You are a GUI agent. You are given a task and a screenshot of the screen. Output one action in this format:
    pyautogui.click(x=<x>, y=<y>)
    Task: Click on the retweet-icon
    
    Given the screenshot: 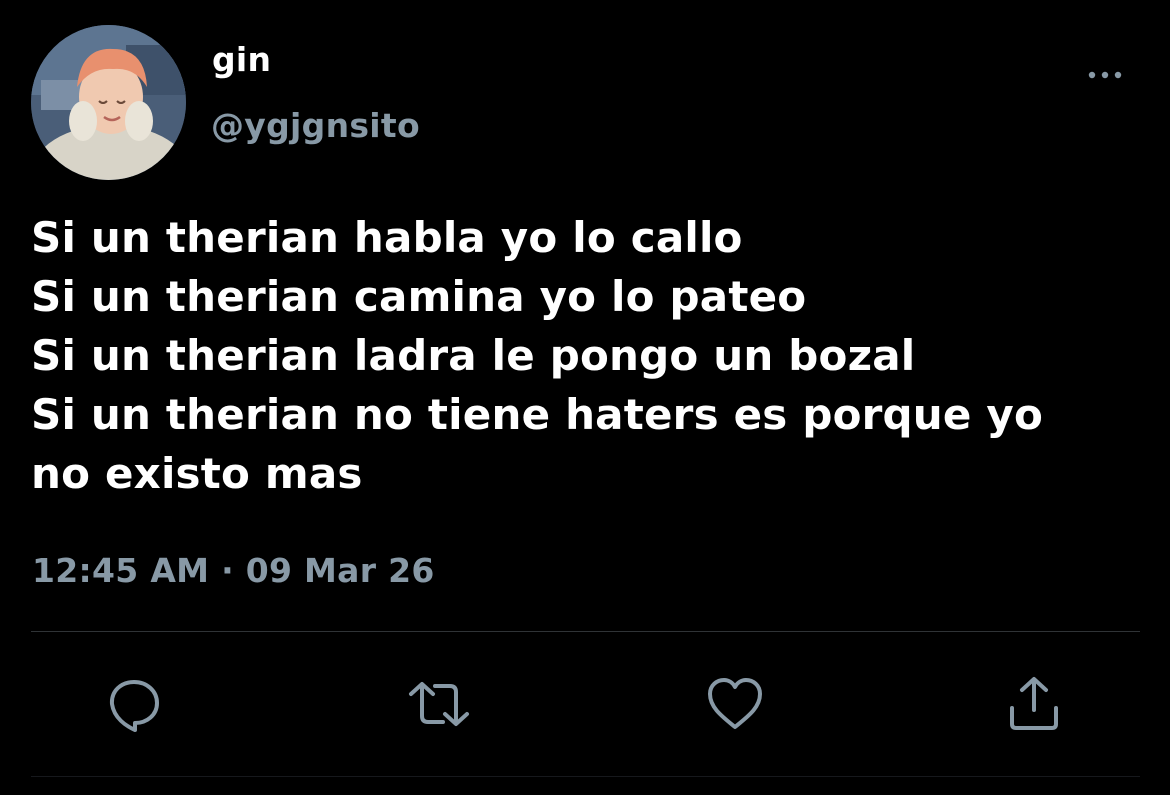 What is the action you would take?
    pyautogui.click(x=439, y=704)
    